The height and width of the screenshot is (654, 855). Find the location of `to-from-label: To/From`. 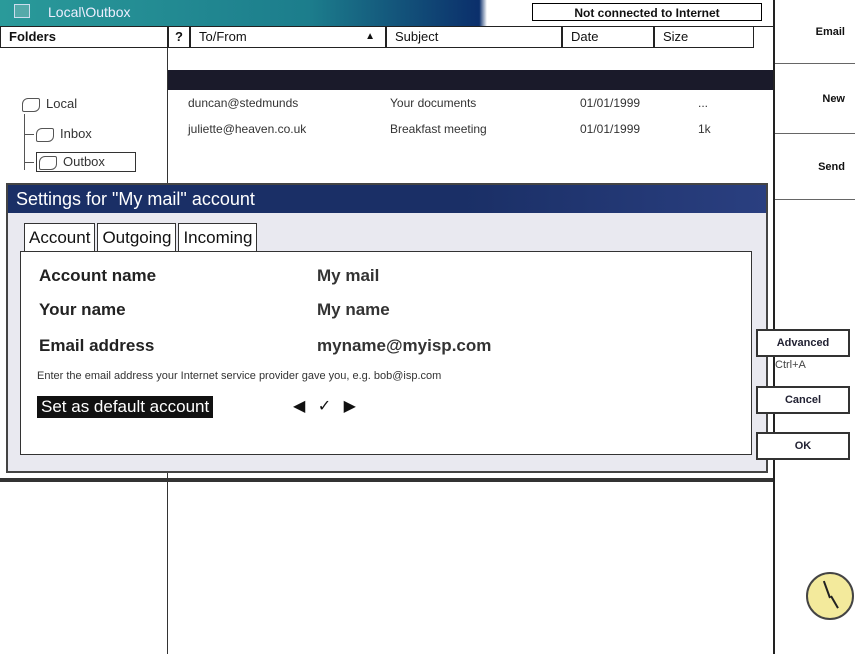

to-from-label: To/From is located at coordinates (223, 36).